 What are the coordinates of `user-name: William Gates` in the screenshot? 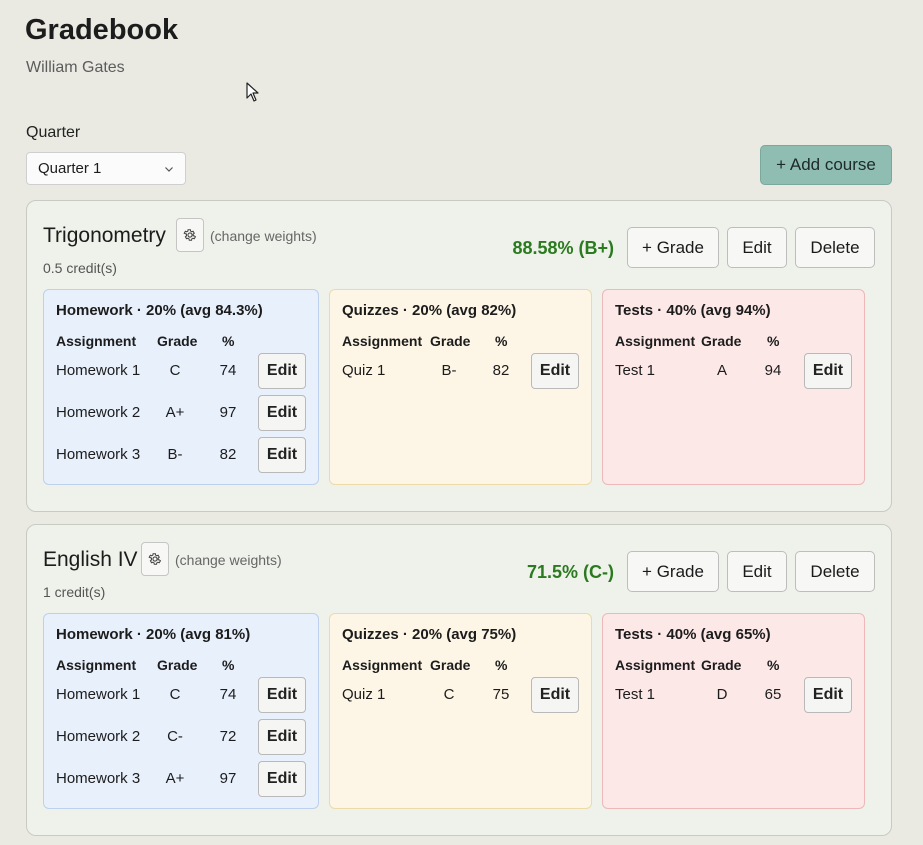 It's located at (75, 67).